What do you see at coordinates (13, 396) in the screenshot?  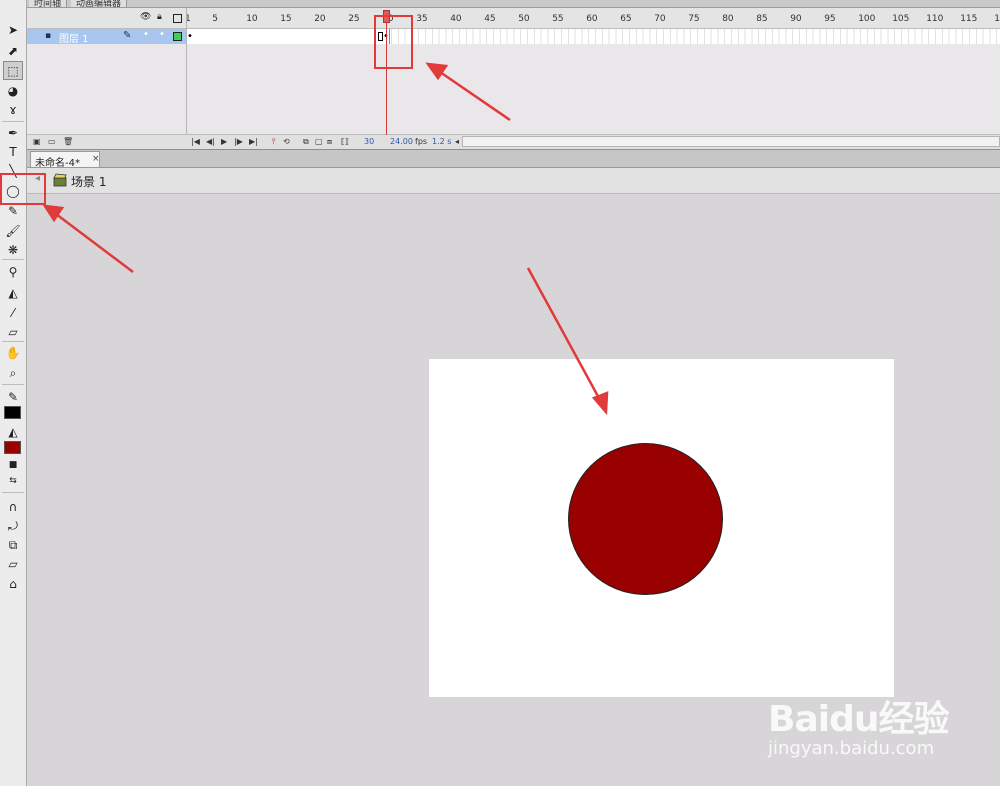 I see `stroke-color-icon: ✎` at bounding box center [13, 396].